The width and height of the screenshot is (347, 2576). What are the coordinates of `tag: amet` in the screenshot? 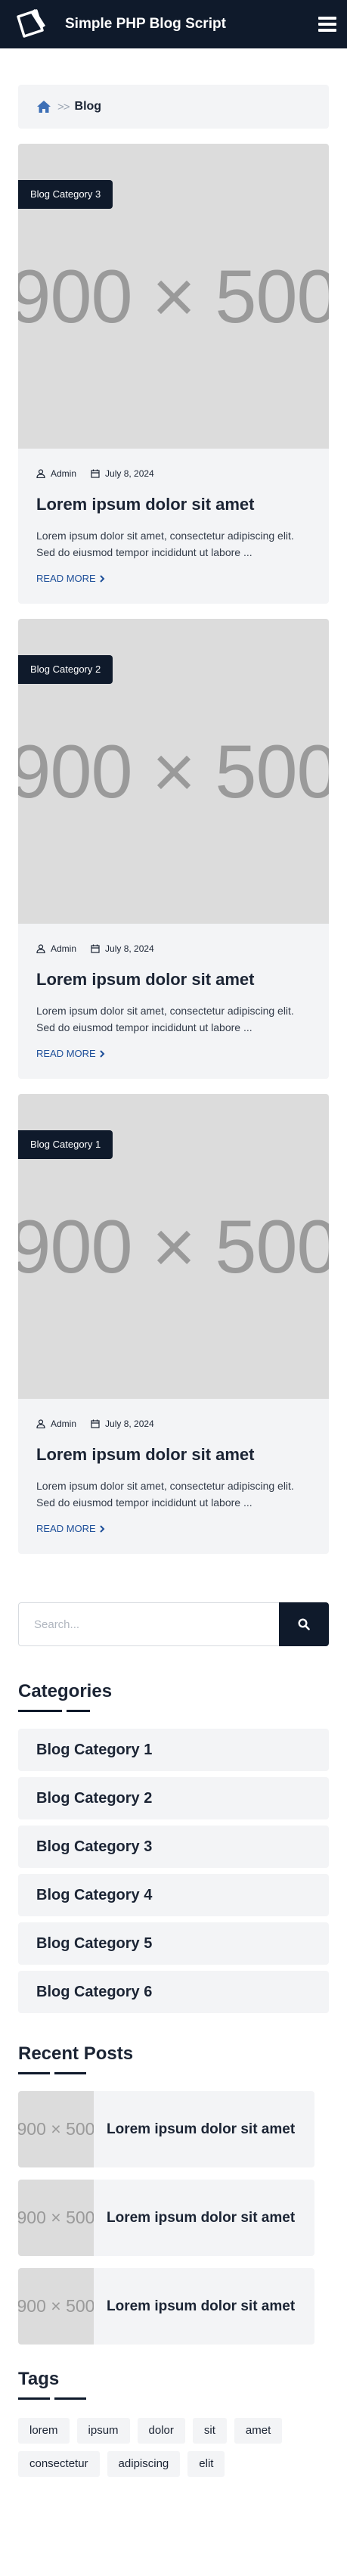 It's located at (258, 2431).